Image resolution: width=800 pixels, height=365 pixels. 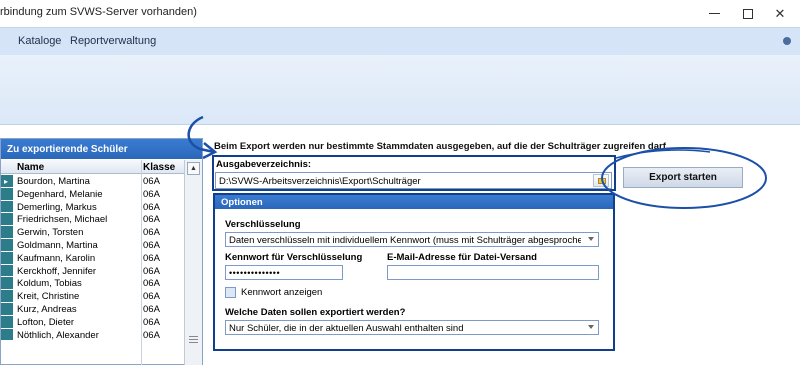 What do you see at coordinates (49, 284) in the screenshot?
I see `student-name: Koldum, Tobias` at bounding box center [49, 284].